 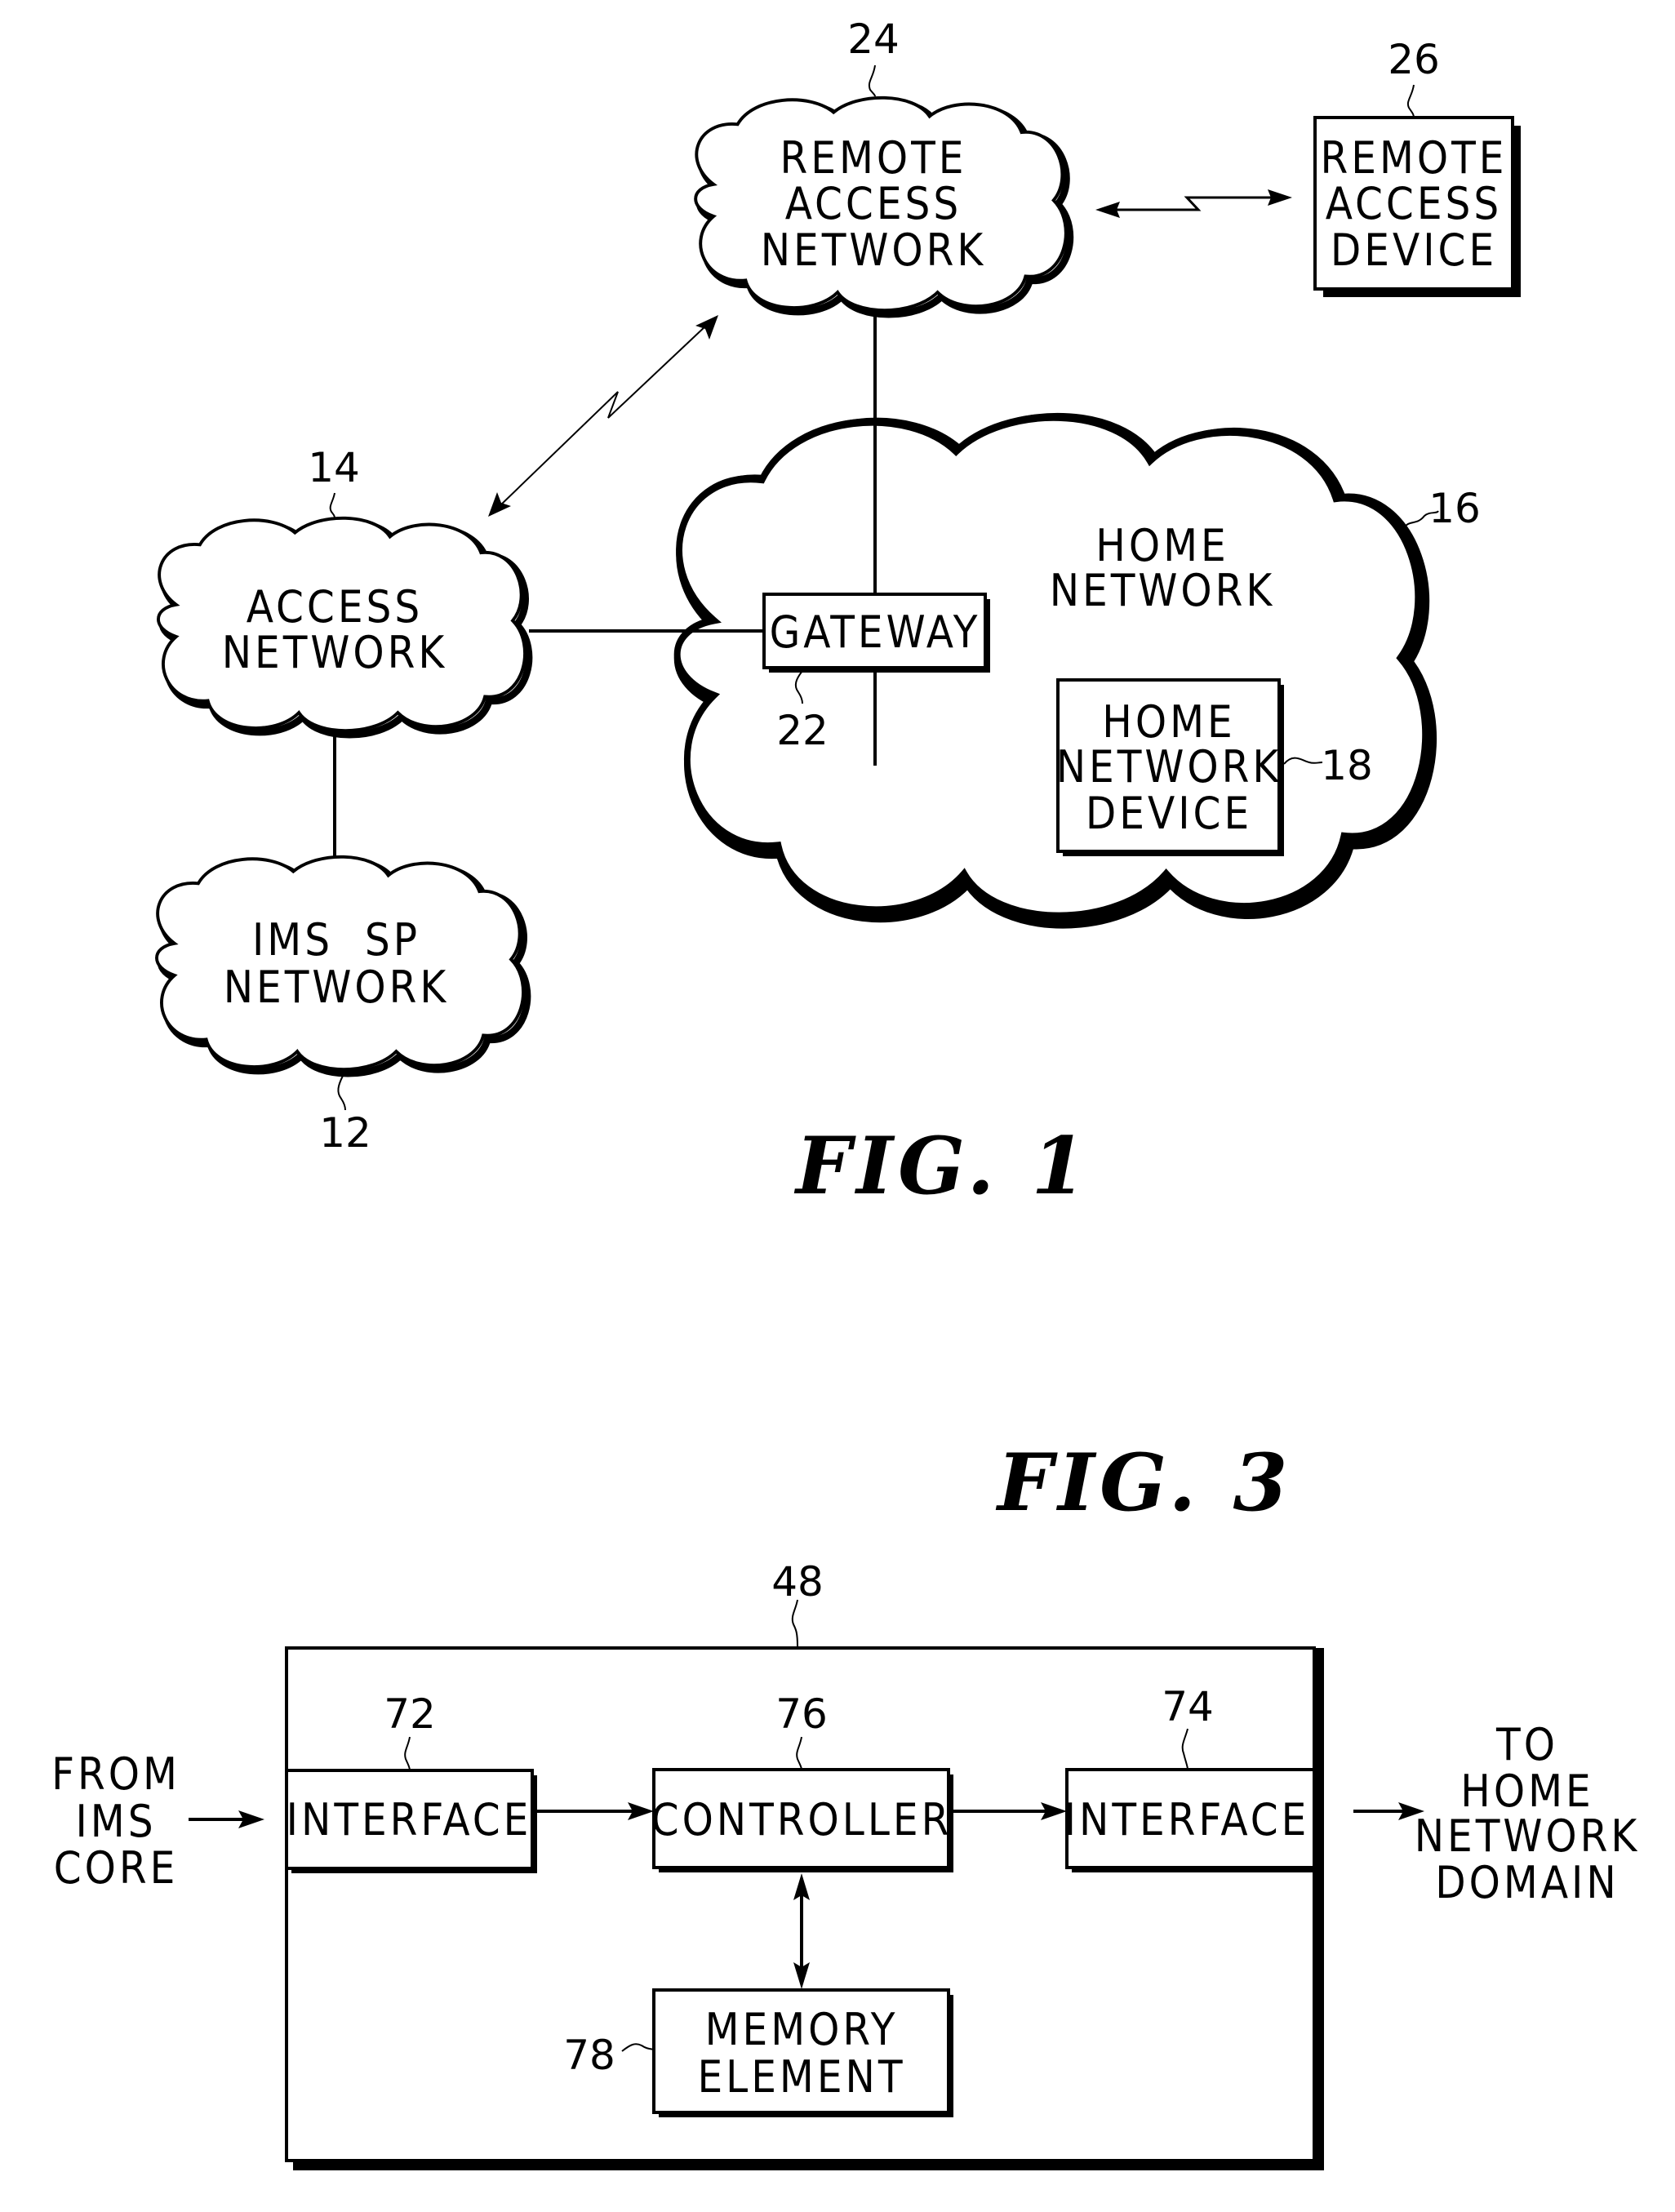 What do you see at coordinates (1169, 813) in the screenshot?
I see `home-network-device-label-line-3: DEVICE` at bounding box center [1169, 813].